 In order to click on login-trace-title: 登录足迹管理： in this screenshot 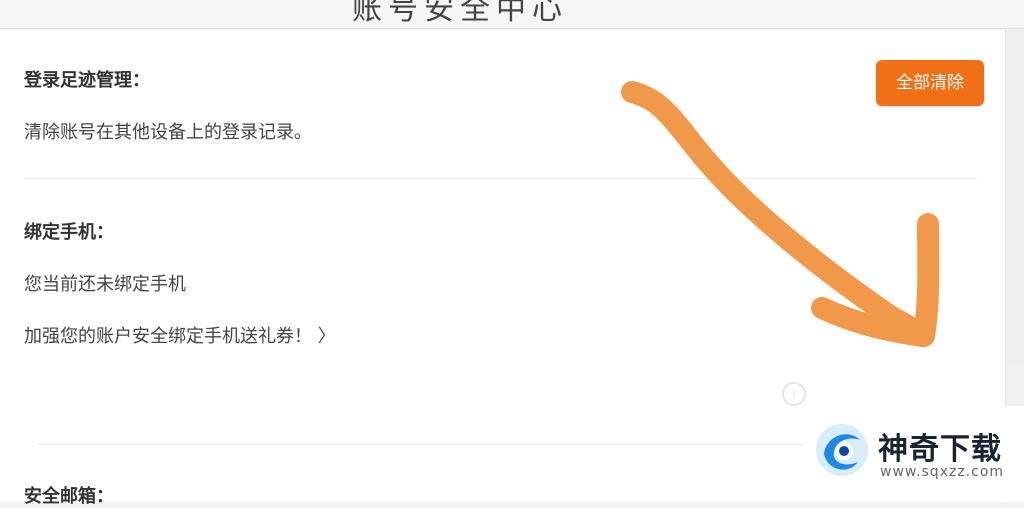, I will do `click(87, 80)`.